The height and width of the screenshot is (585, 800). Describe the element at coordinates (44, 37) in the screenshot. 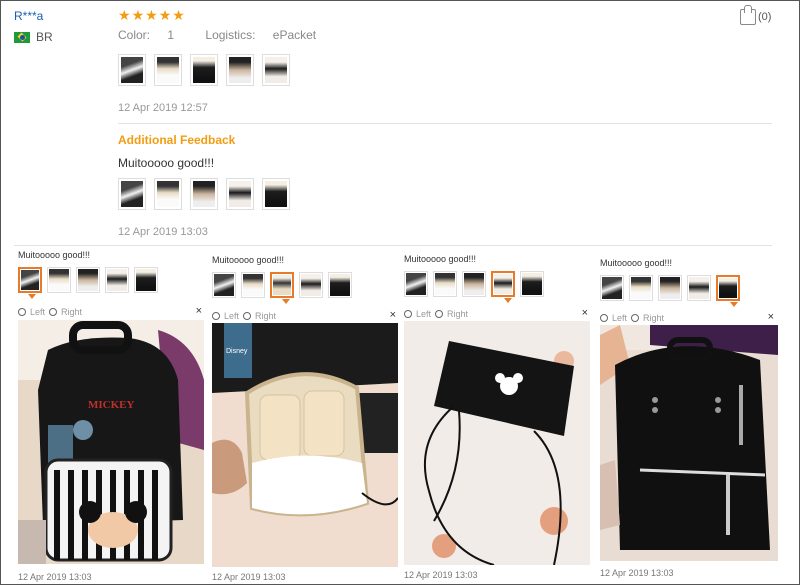

I see `country-code: BR` at that location.